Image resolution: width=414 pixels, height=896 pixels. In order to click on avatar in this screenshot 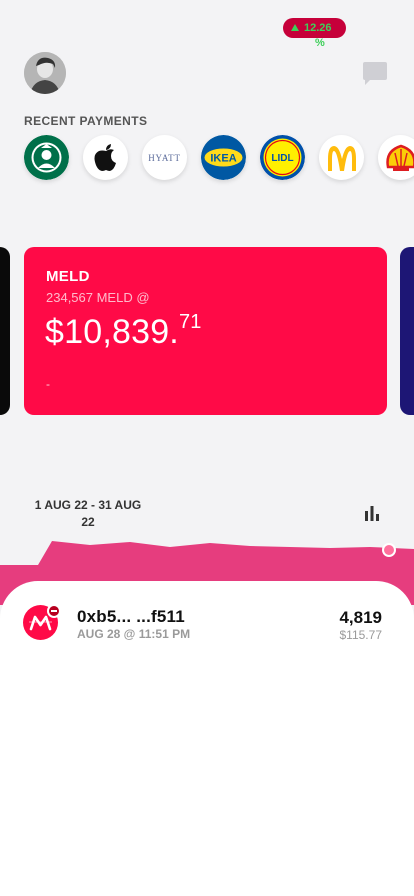, I will do `click(45, 73)`.